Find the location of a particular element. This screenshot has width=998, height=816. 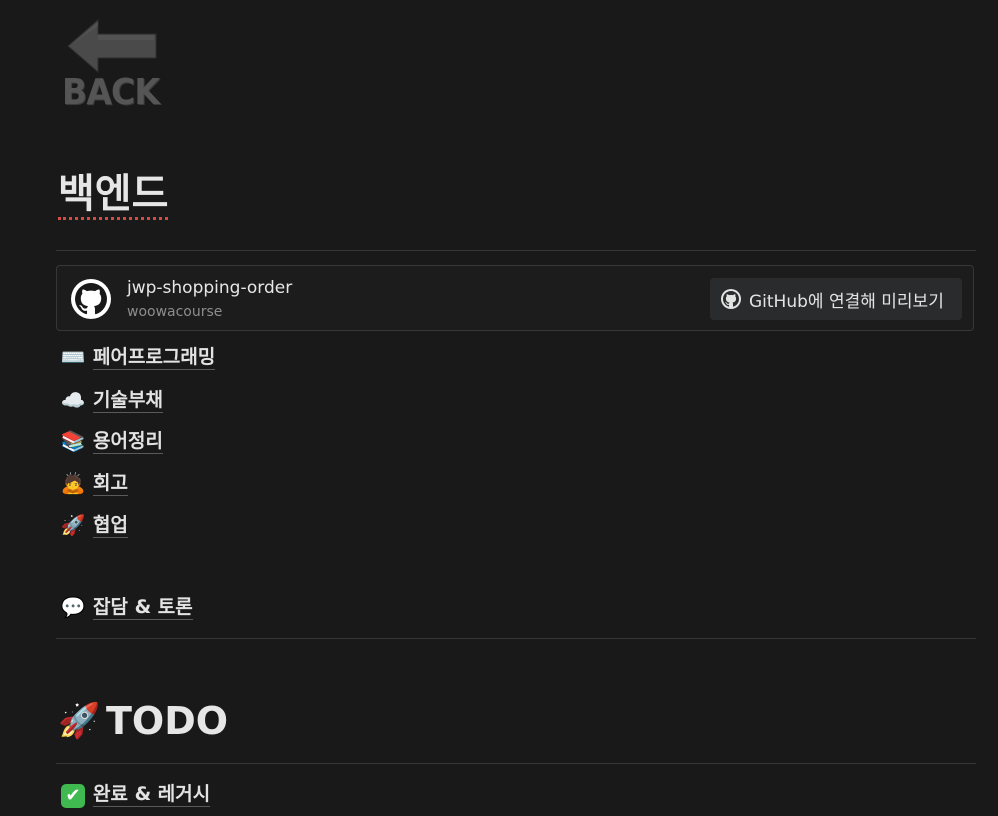

page-link-glossary: 📚 용어정리 is located at coordinates (111, 441).